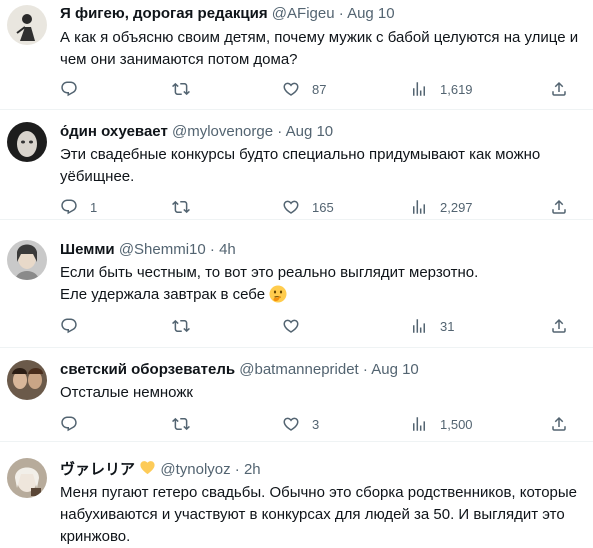 This screenshot has width=593, height=548. Describe the element at coordinates (87, 249) in the screenshot. I see `author-name: Шемми` at that location.